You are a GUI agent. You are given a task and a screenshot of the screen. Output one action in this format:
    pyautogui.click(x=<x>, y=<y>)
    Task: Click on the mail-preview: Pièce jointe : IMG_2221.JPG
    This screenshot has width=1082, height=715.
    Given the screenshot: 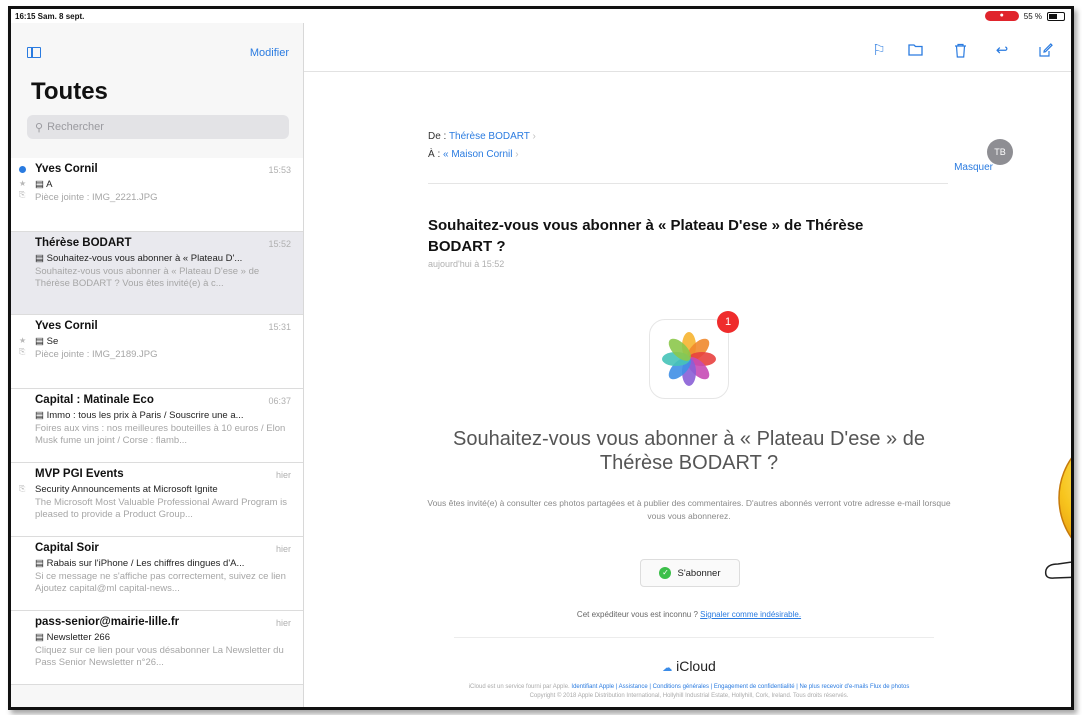 What is the action you would take?
    pyautogui.click(x=96, y=197)
    